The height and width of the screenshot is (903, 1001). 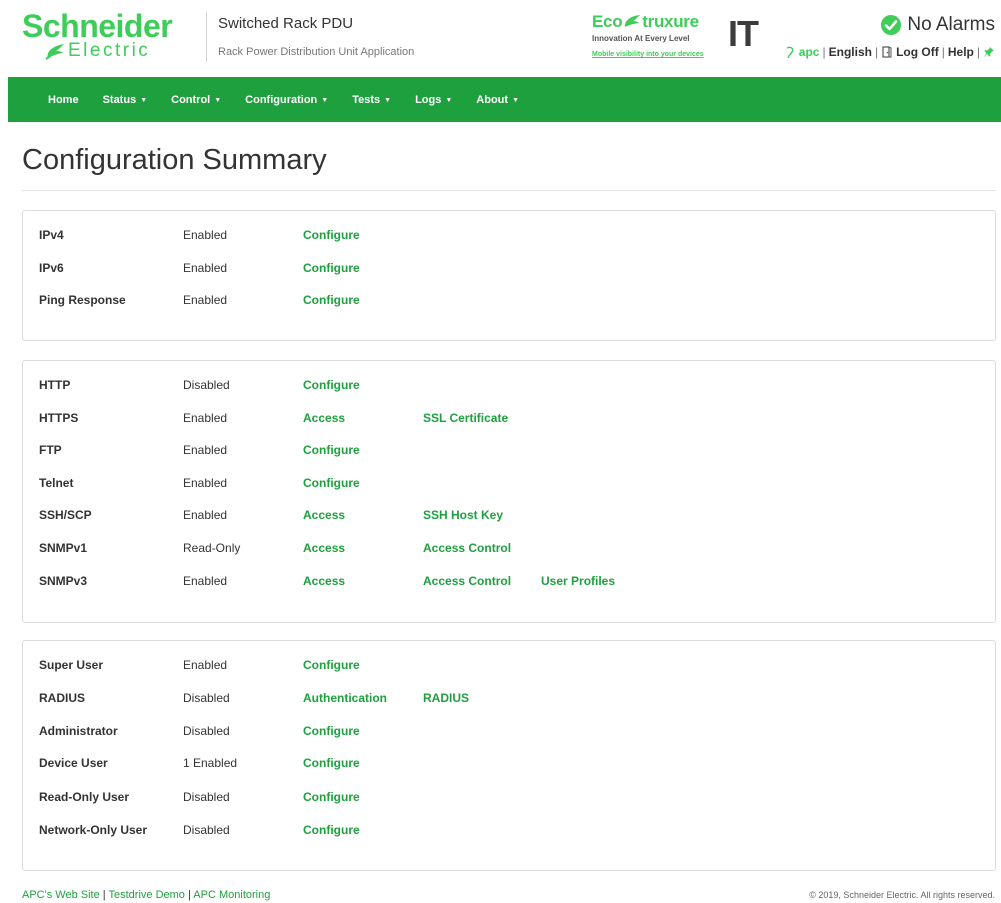 I want to click on header-divider, so click(x=206, y=37).